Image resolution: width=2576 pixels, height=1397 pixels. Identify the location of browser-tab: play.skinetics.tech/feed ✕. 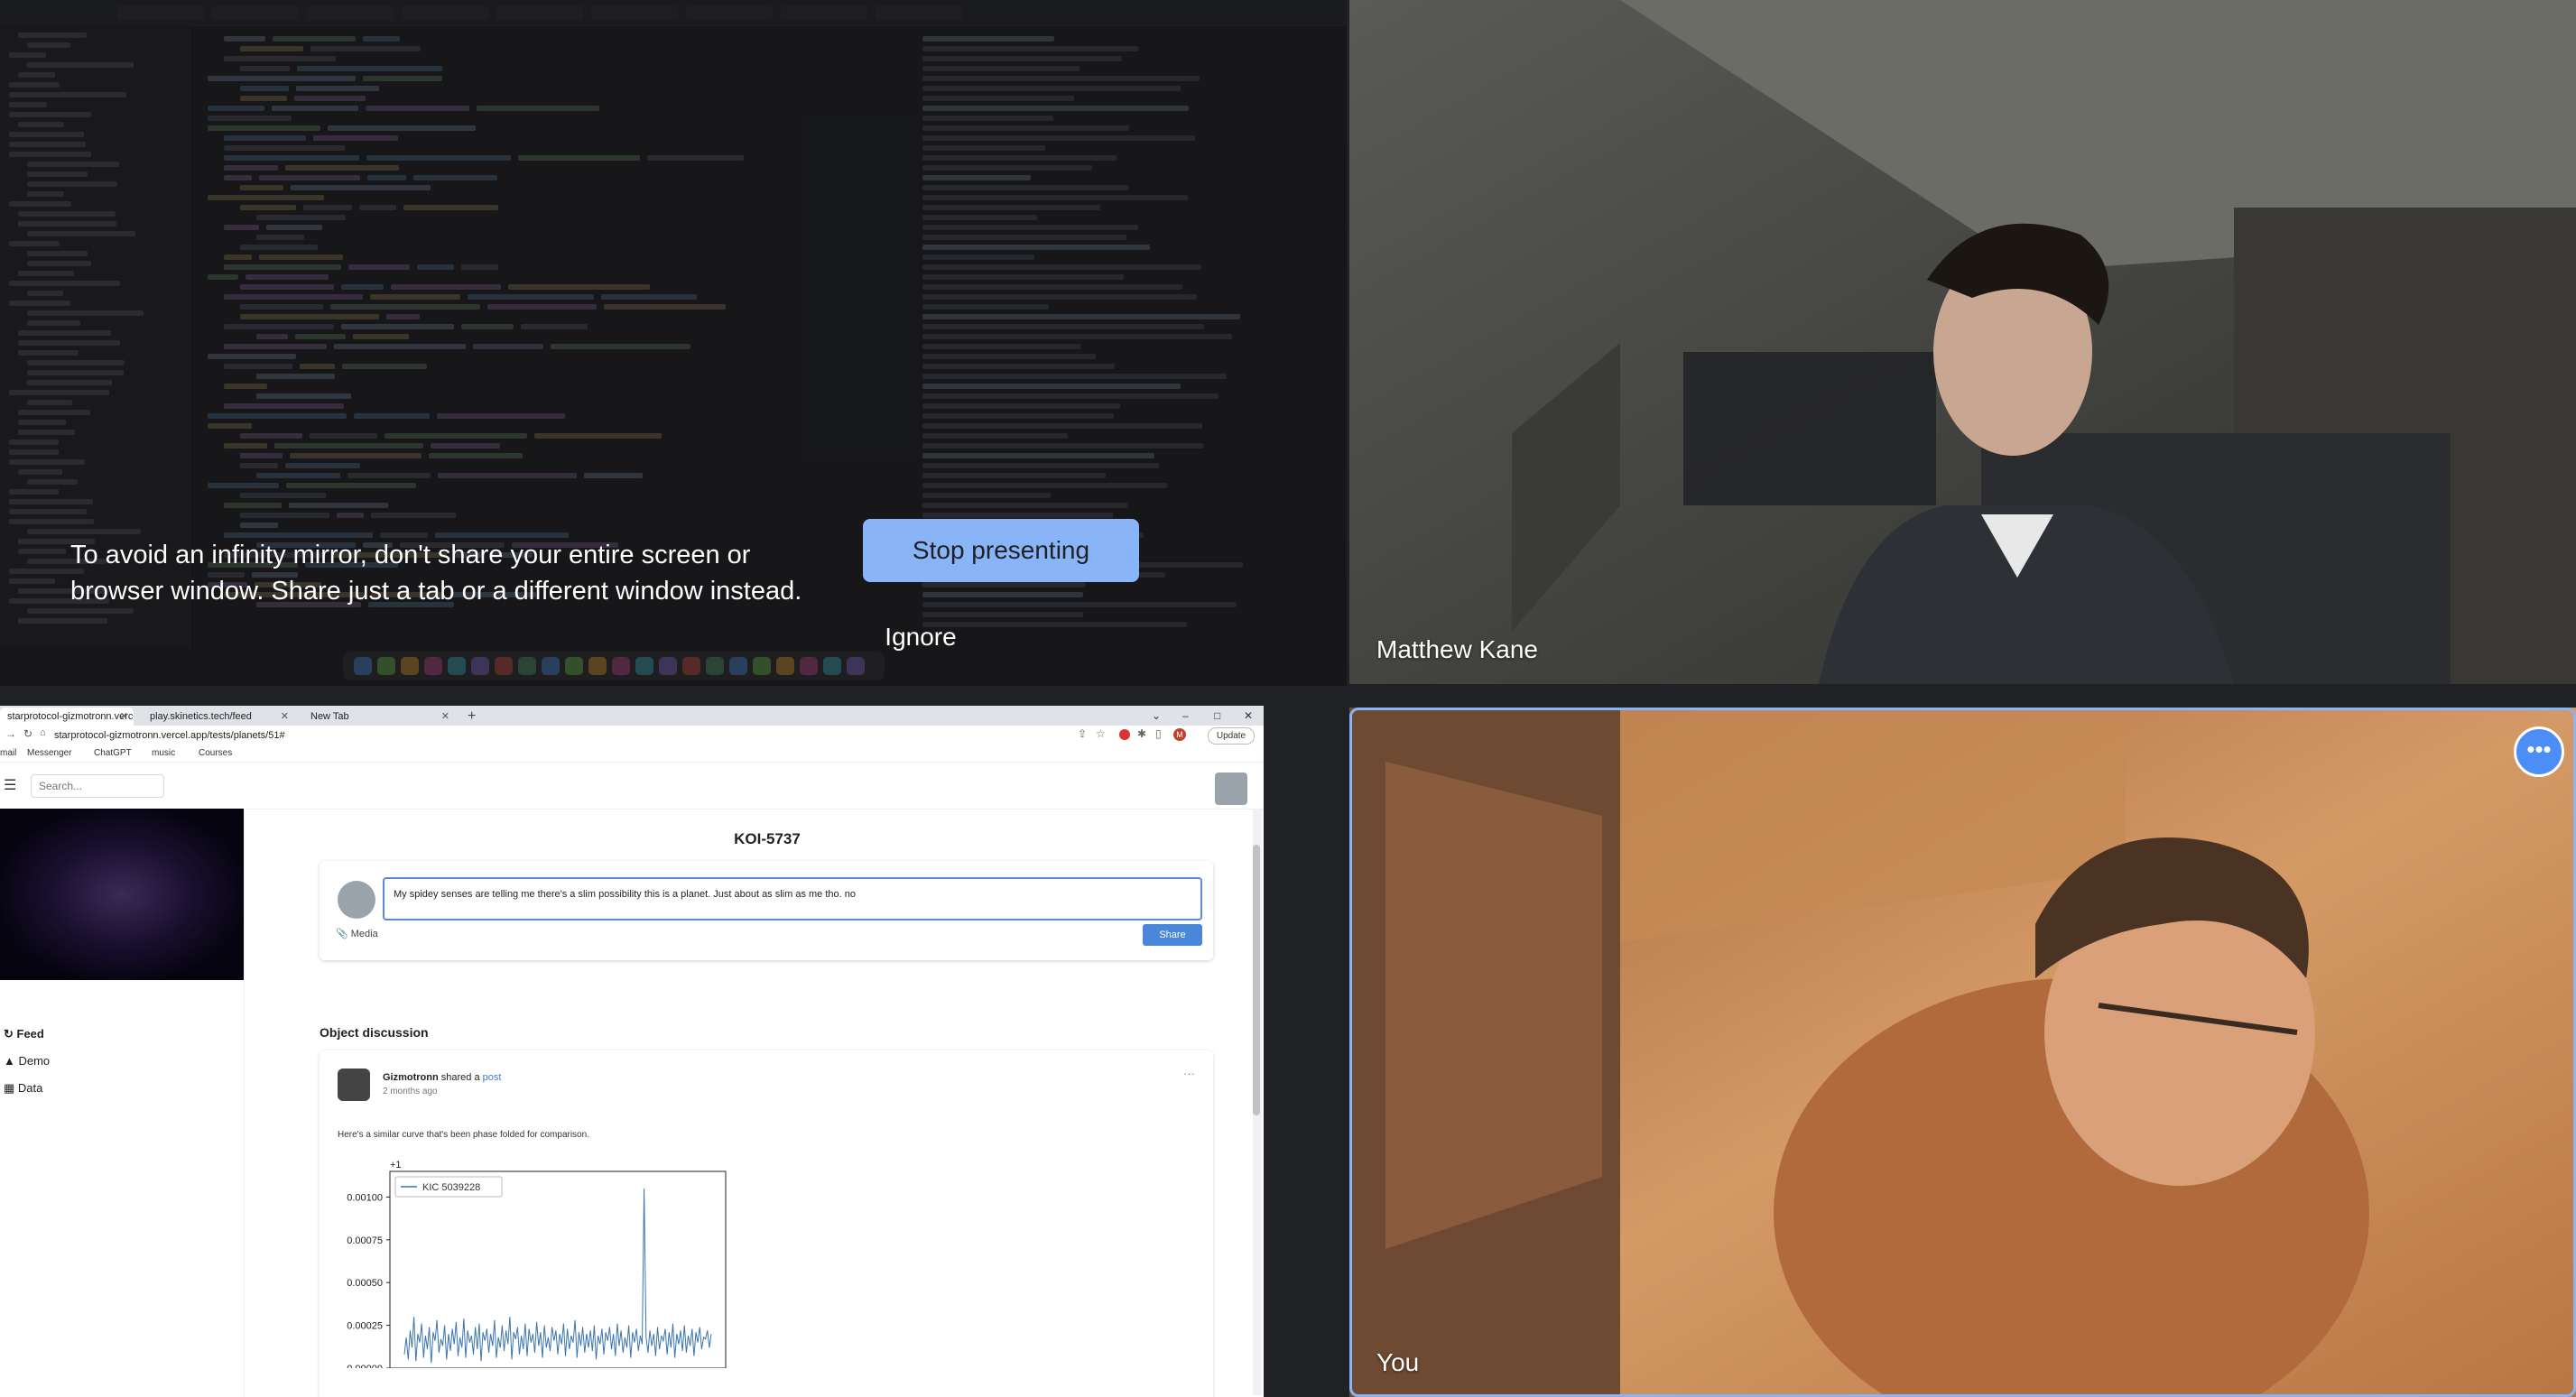
(219, 717).